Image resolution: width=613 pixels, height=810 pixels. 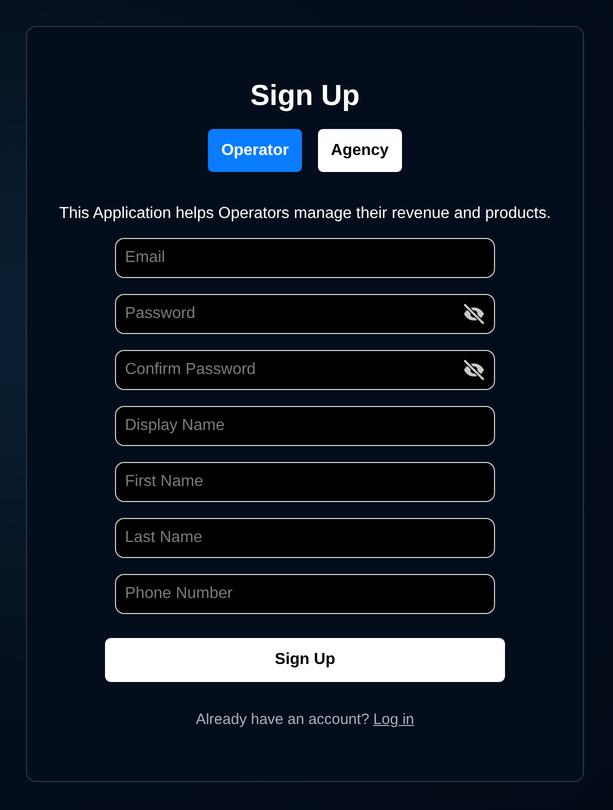 What do you see at coordinates (305, 660) in the screenshot?
I see `sign-up-button: Sign Up` at bounding box center [305, 660].